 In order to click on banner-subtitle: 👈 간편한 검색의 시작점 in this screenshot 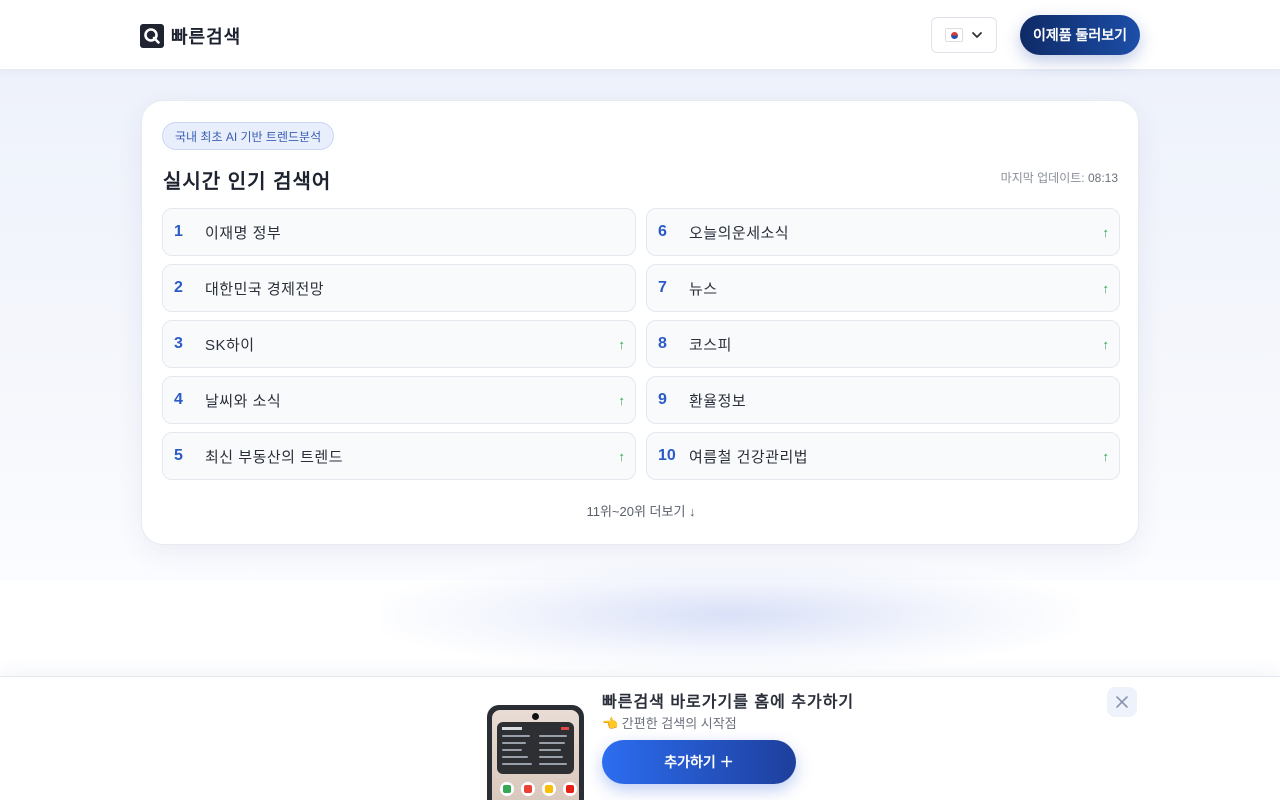, I will do `click(669, 723)`.